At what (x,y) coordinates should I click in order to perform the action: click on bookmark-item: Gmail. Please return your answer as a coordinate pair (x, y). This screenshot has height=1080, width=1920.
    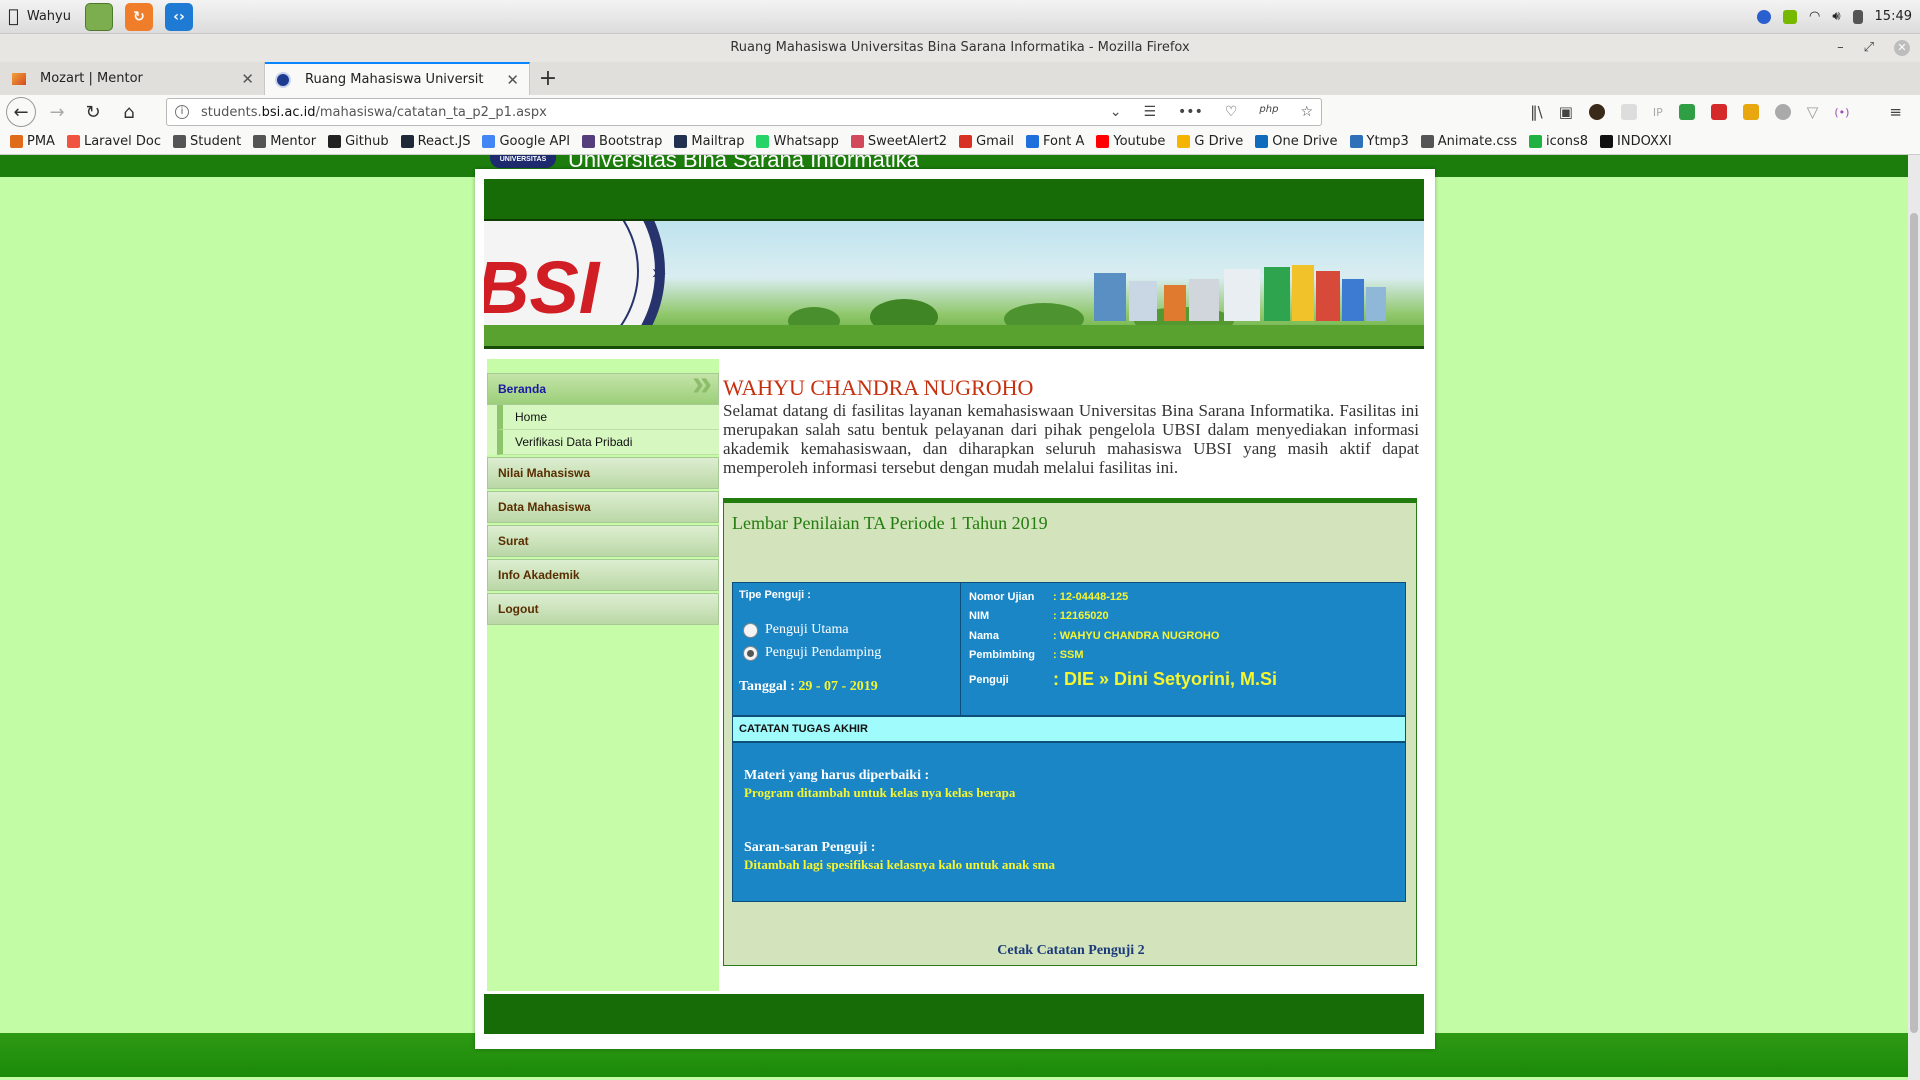
    Looking at the image, I should click on (986, 141).